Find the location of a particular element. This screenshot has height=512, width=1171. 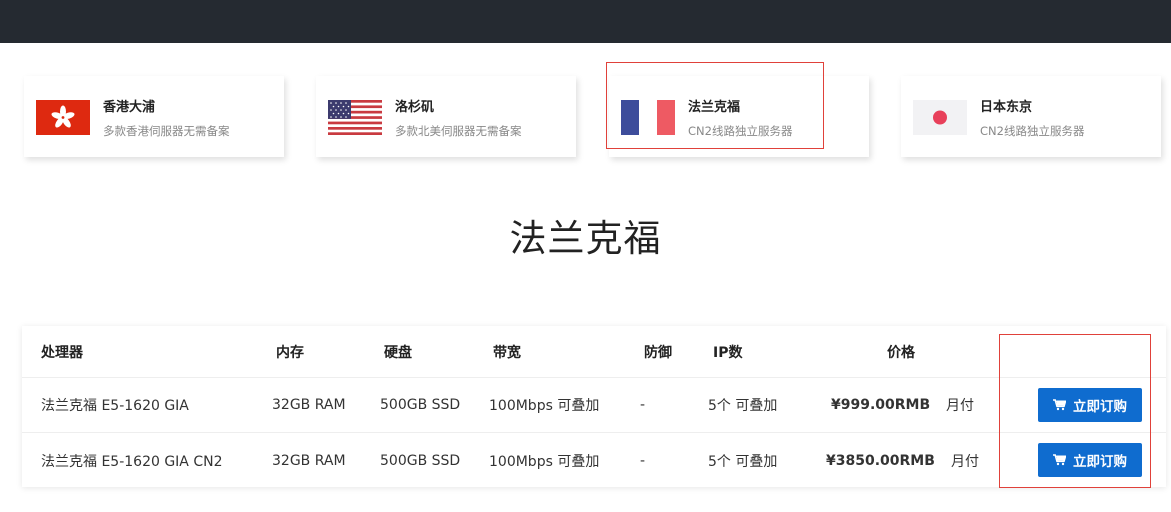

header-price: 价格 is located at coordinates (901, 352).